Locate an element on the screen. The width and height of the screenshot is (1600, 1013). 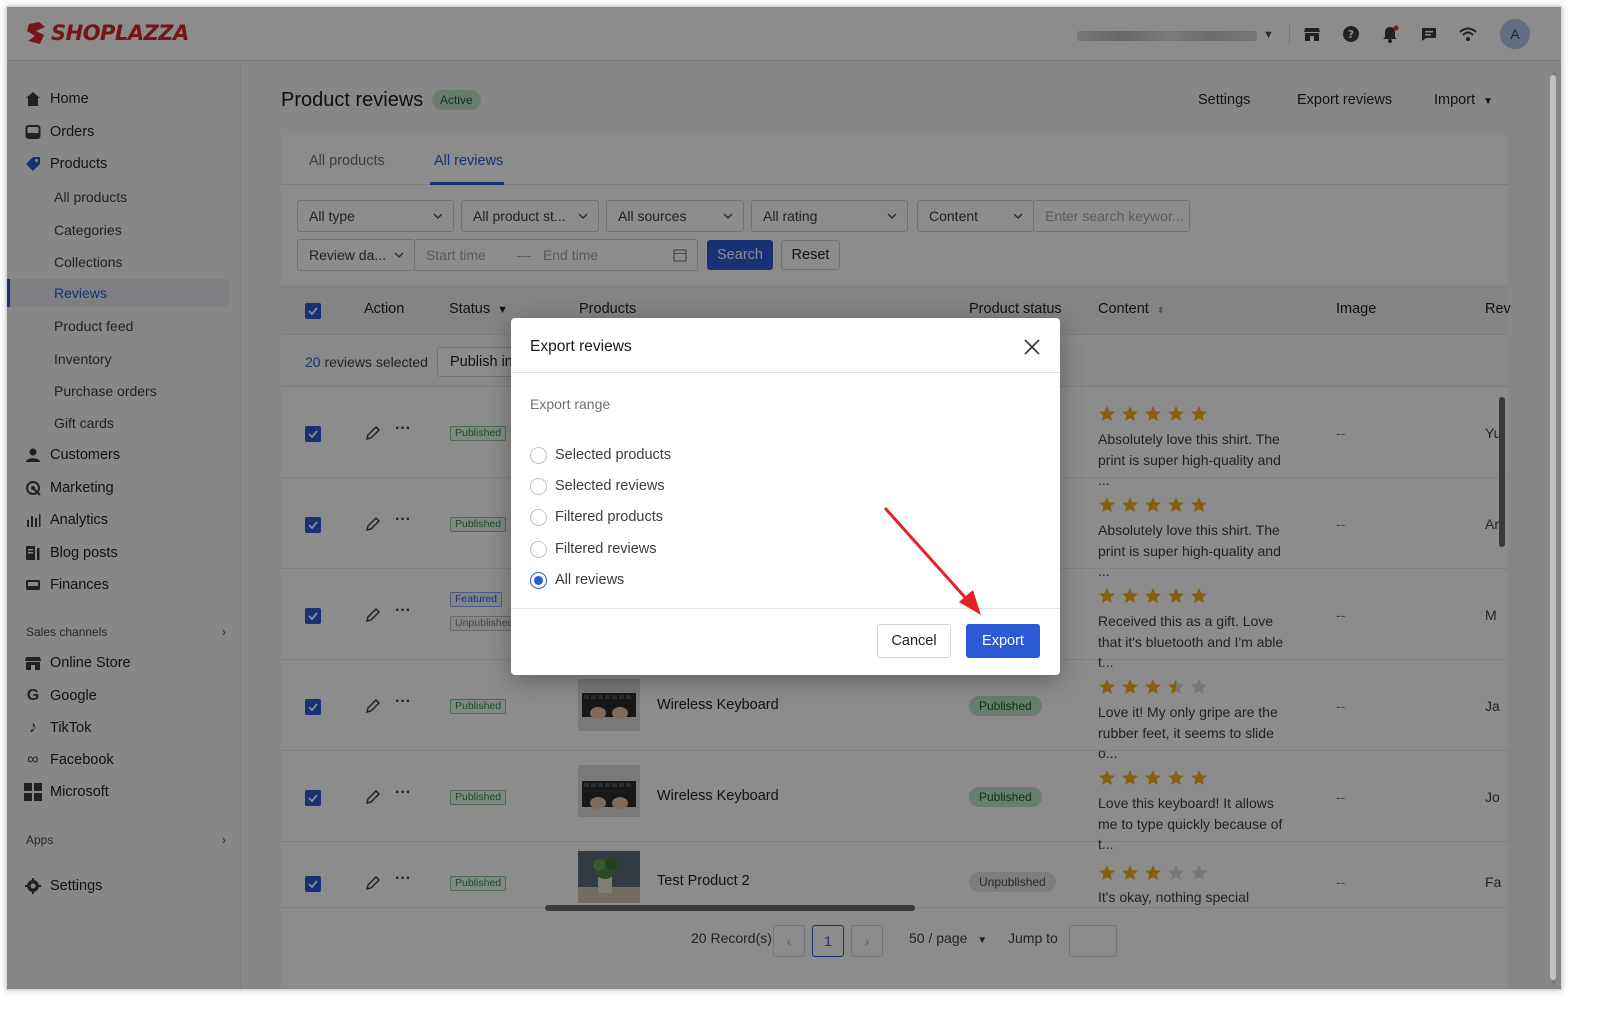
radio-label: Filtered reviews is located at coordinates (606, 549).